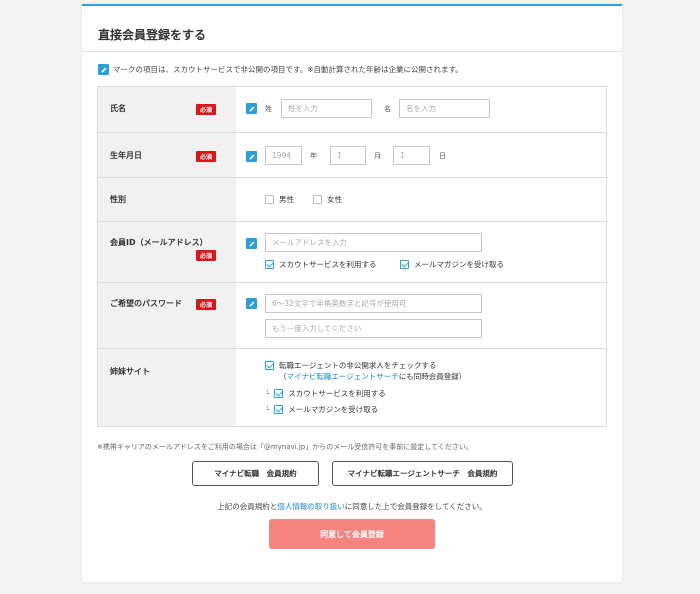 Image resolution: width=700 pixels, height=594 pixels. Describe the element at coordinates (422, 473) in the screenshot. I see `terms-button-agent-search: マイナビ転職エージェントサーチ 会員規約` at that location.